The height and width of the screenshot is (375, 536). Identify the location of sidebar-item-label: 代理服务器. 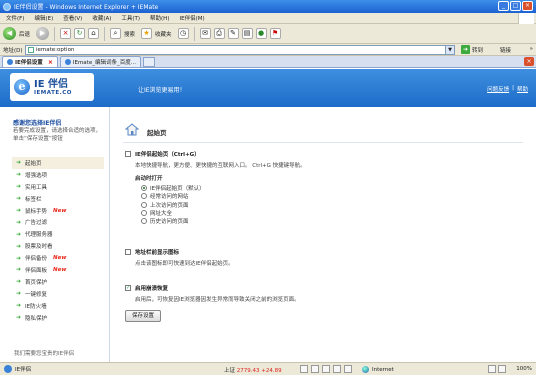
(39, 234).